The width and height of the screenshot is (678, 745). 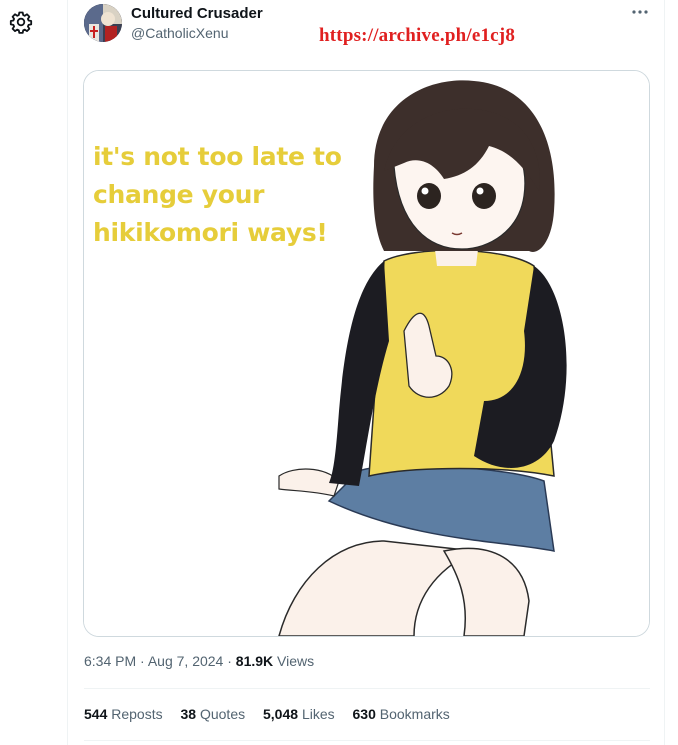 What do you see at coordinates (364, 714) in the screenshot?
I see `bookmarks-count: 630` at bounding box center [364, 714].